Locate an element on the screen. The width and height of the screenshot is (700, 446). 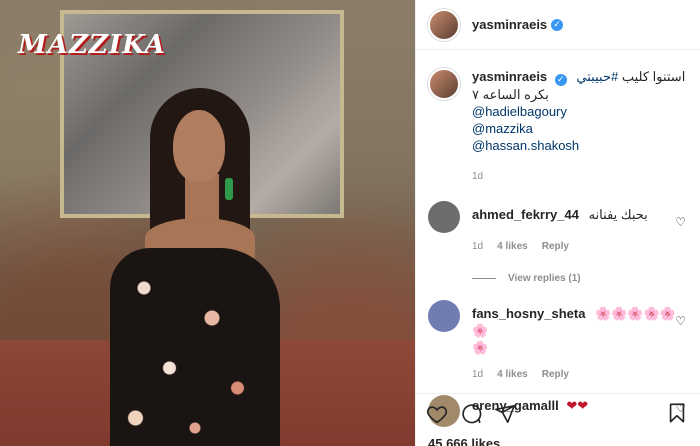
caption-username: yasminraeis is located at coordinates (509, 76).